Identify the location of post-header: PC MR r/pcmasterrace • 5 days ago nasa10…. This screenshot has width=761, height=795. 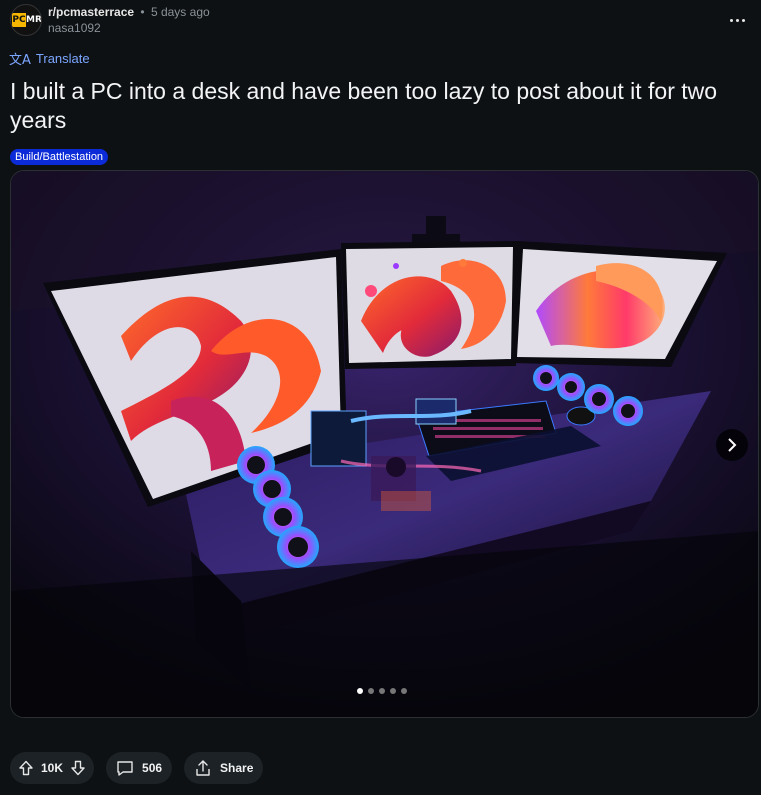
(380, 21).